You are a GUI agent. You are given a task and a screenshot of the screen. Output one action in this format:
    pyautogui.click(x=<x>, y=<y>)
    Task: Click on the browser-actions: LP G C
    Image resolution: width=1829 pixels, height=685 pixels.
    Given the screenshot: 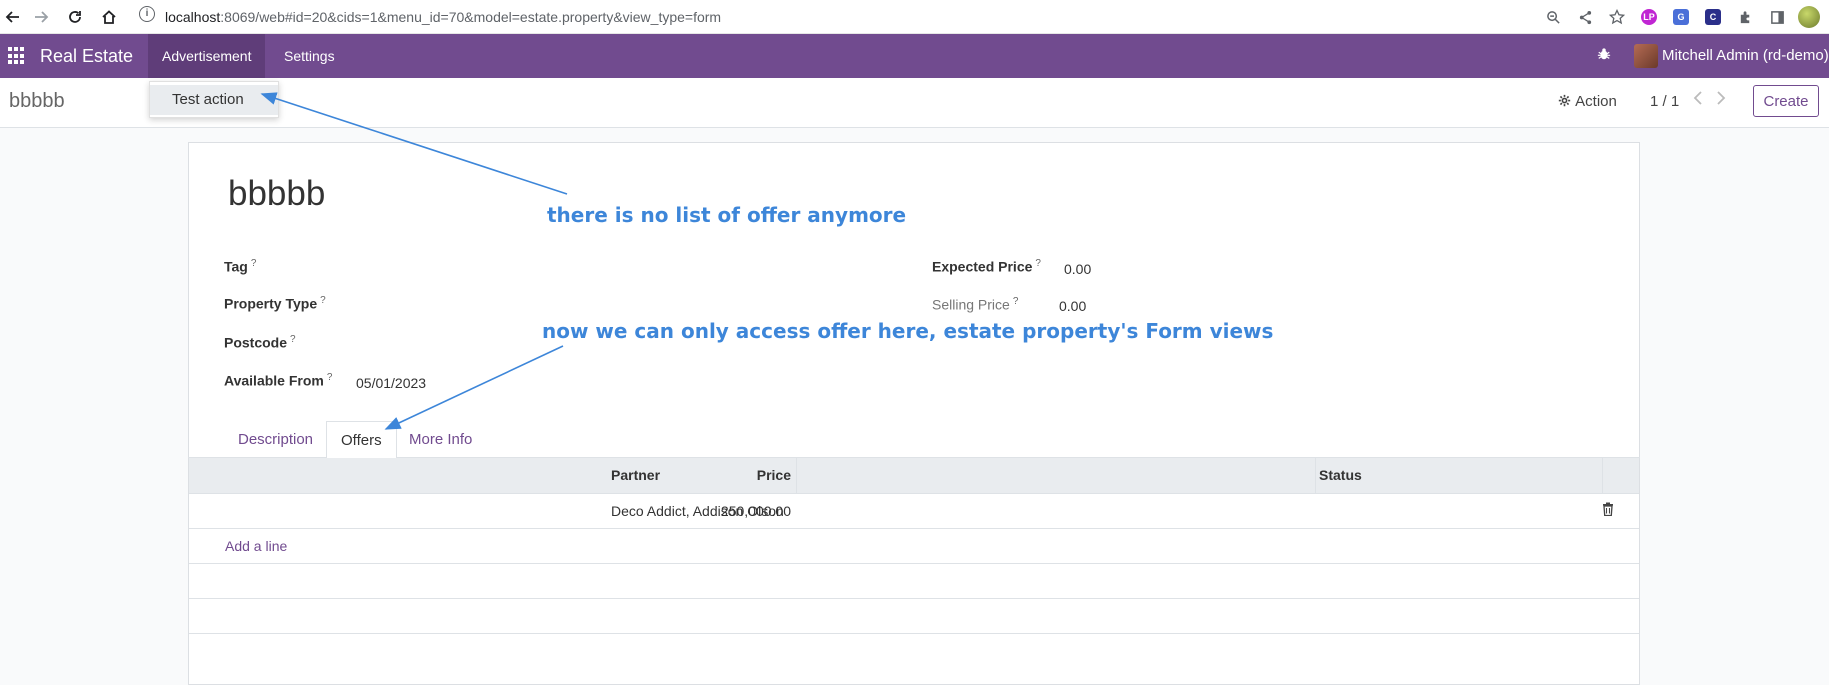 What is the action you would take?
    pyautogui.click(x=1681, y=17)
    